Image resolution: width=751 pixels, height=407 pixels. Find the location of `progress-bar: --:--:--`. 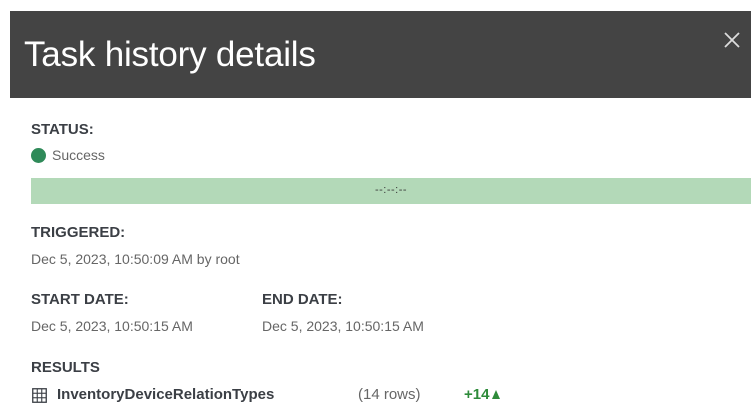

progress-bar: --:--:-- is located at coordinates (391, 191).